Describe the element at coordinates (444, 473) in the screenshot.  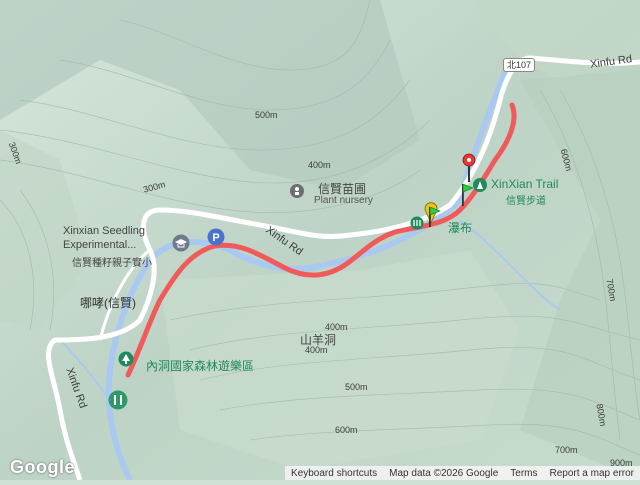
I see `map-data-text: Map data ©2026 Google` at that location.